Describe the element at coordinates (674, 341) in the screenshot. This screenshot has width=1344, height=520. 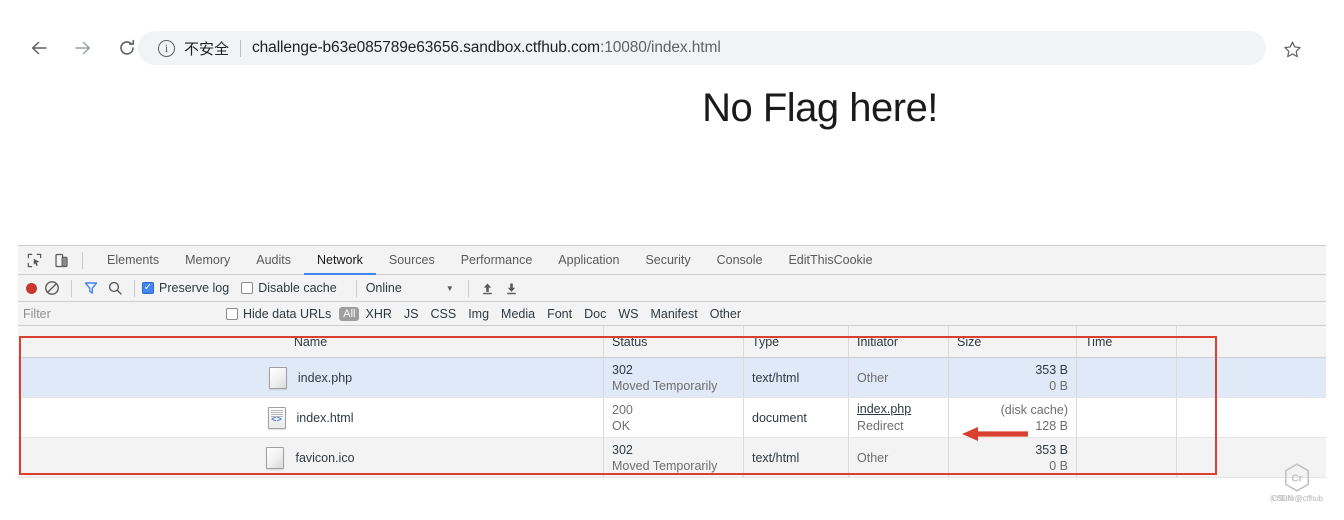
I see `column-header-status: Status` at that location.